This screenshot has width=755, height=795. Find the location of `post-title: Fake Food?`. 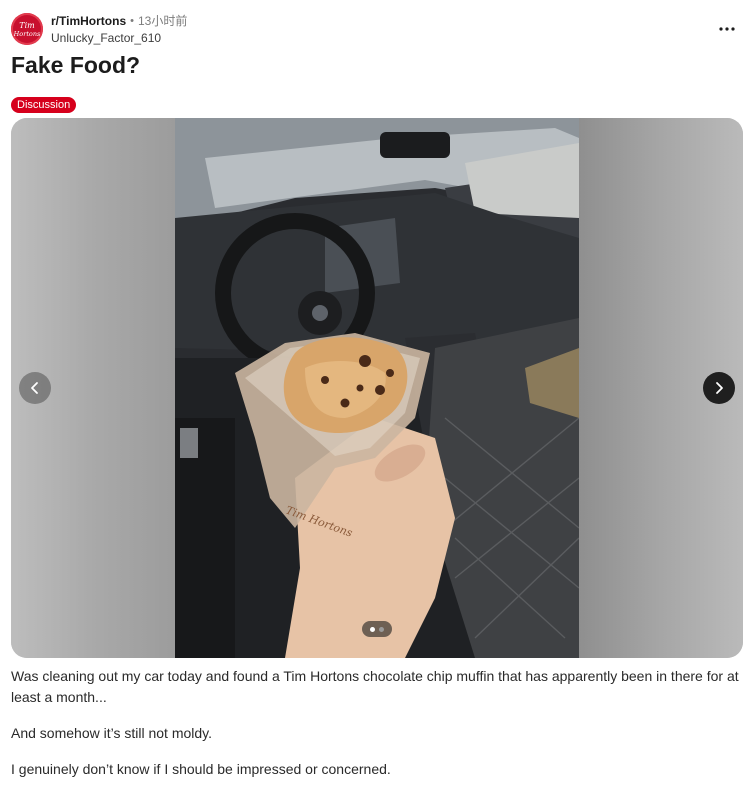

post-title: Fake Food? is located at coordinates (75, 65).